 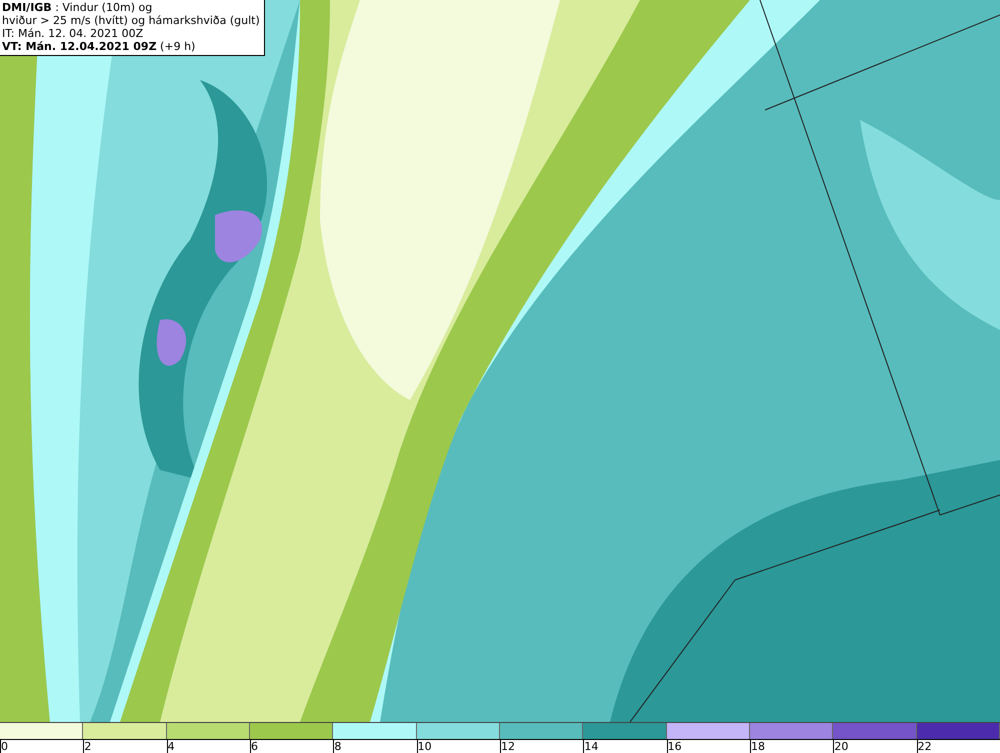 What do you see at coordinates (4, 746) in the screenshot?
I see `legend-tick-label: 0` at bounding box center [4, 746].